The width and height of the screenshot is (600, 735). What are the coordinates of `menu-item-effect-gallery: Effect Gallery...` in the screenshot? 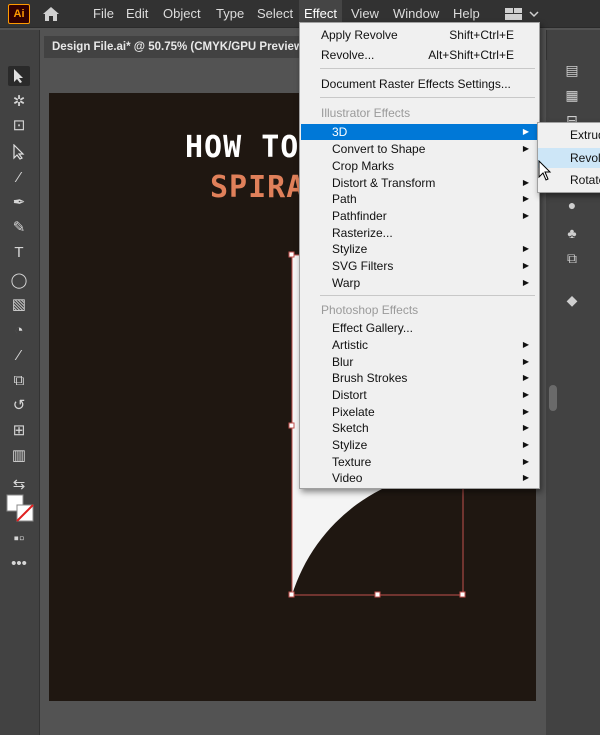 It's located at (419, 328).